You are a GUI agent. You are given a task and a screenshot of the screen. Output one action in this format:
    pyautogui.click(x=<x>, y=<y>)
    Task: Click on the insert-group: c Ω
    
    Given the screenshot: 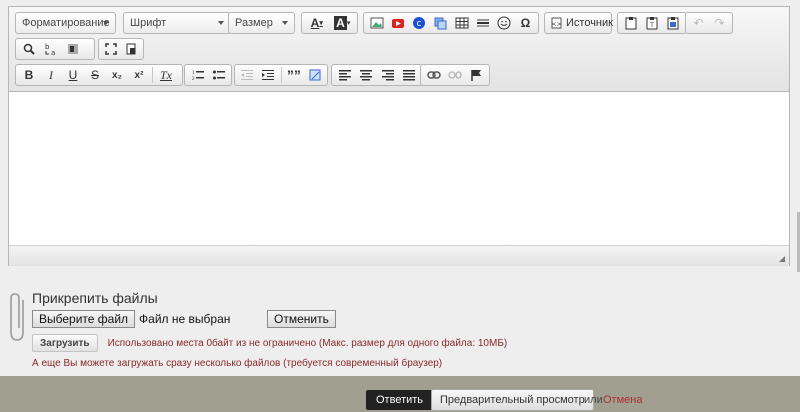 What is the action you would take?
    pyautogui.click(x=451, y=23)
    